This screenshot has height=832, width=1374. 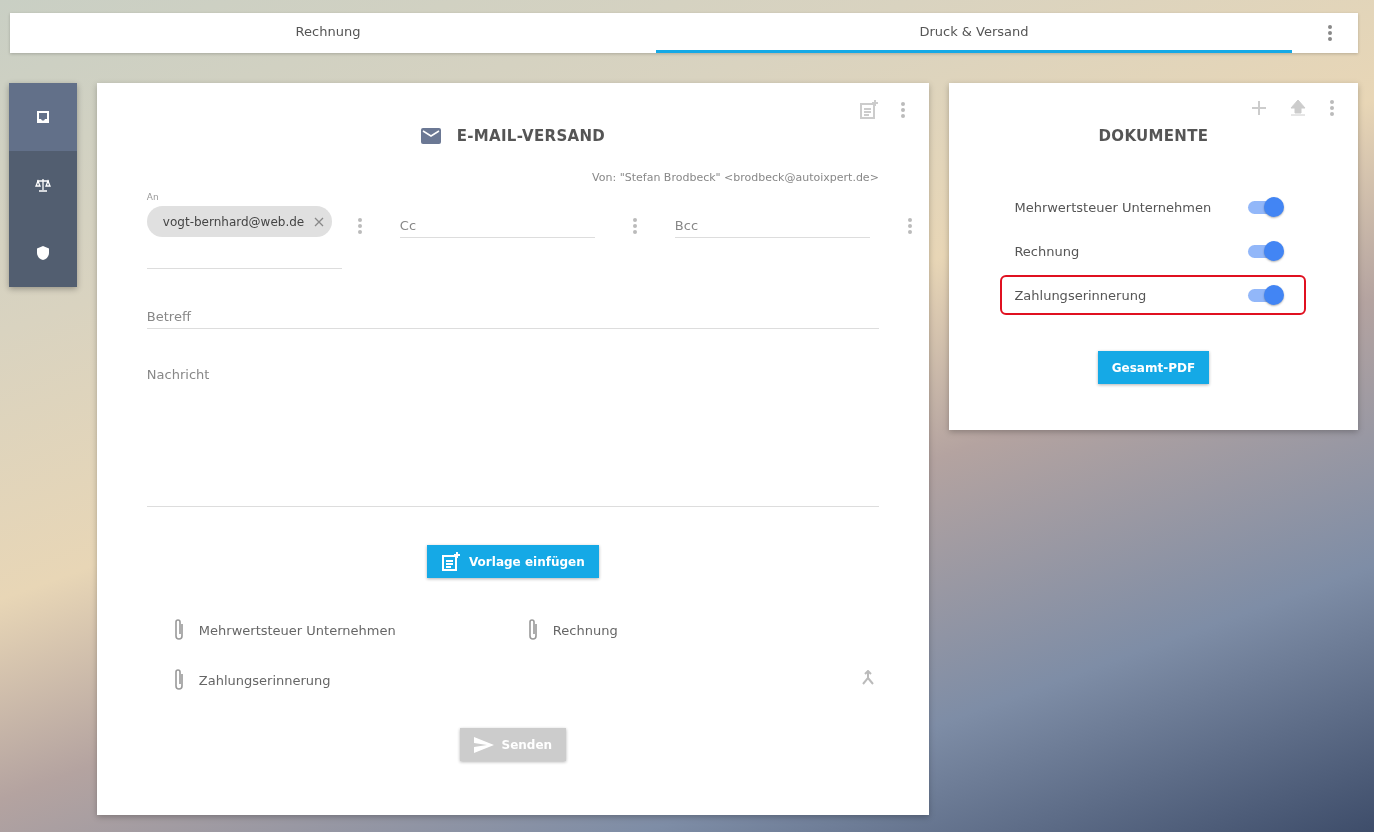 What do you see at coordinates (1080, 295) in the screenshot?
I see `document-name: Zahlungserinnerung` at bounding box center [1080, 295].